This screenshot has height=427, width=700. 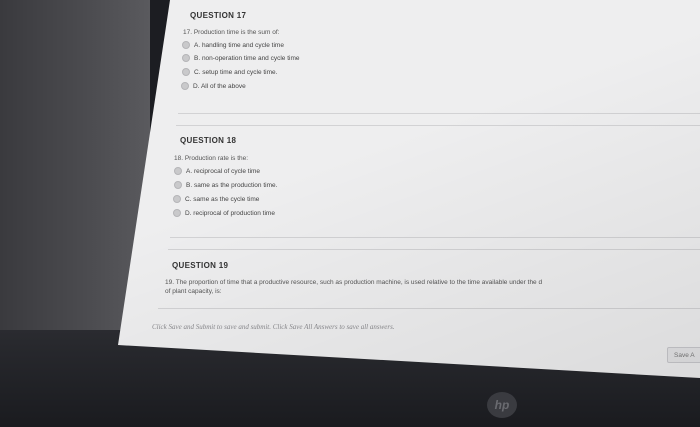 I want to click on question-18-prompt: 18. Production rate is the:, so click(x=211, y=158).